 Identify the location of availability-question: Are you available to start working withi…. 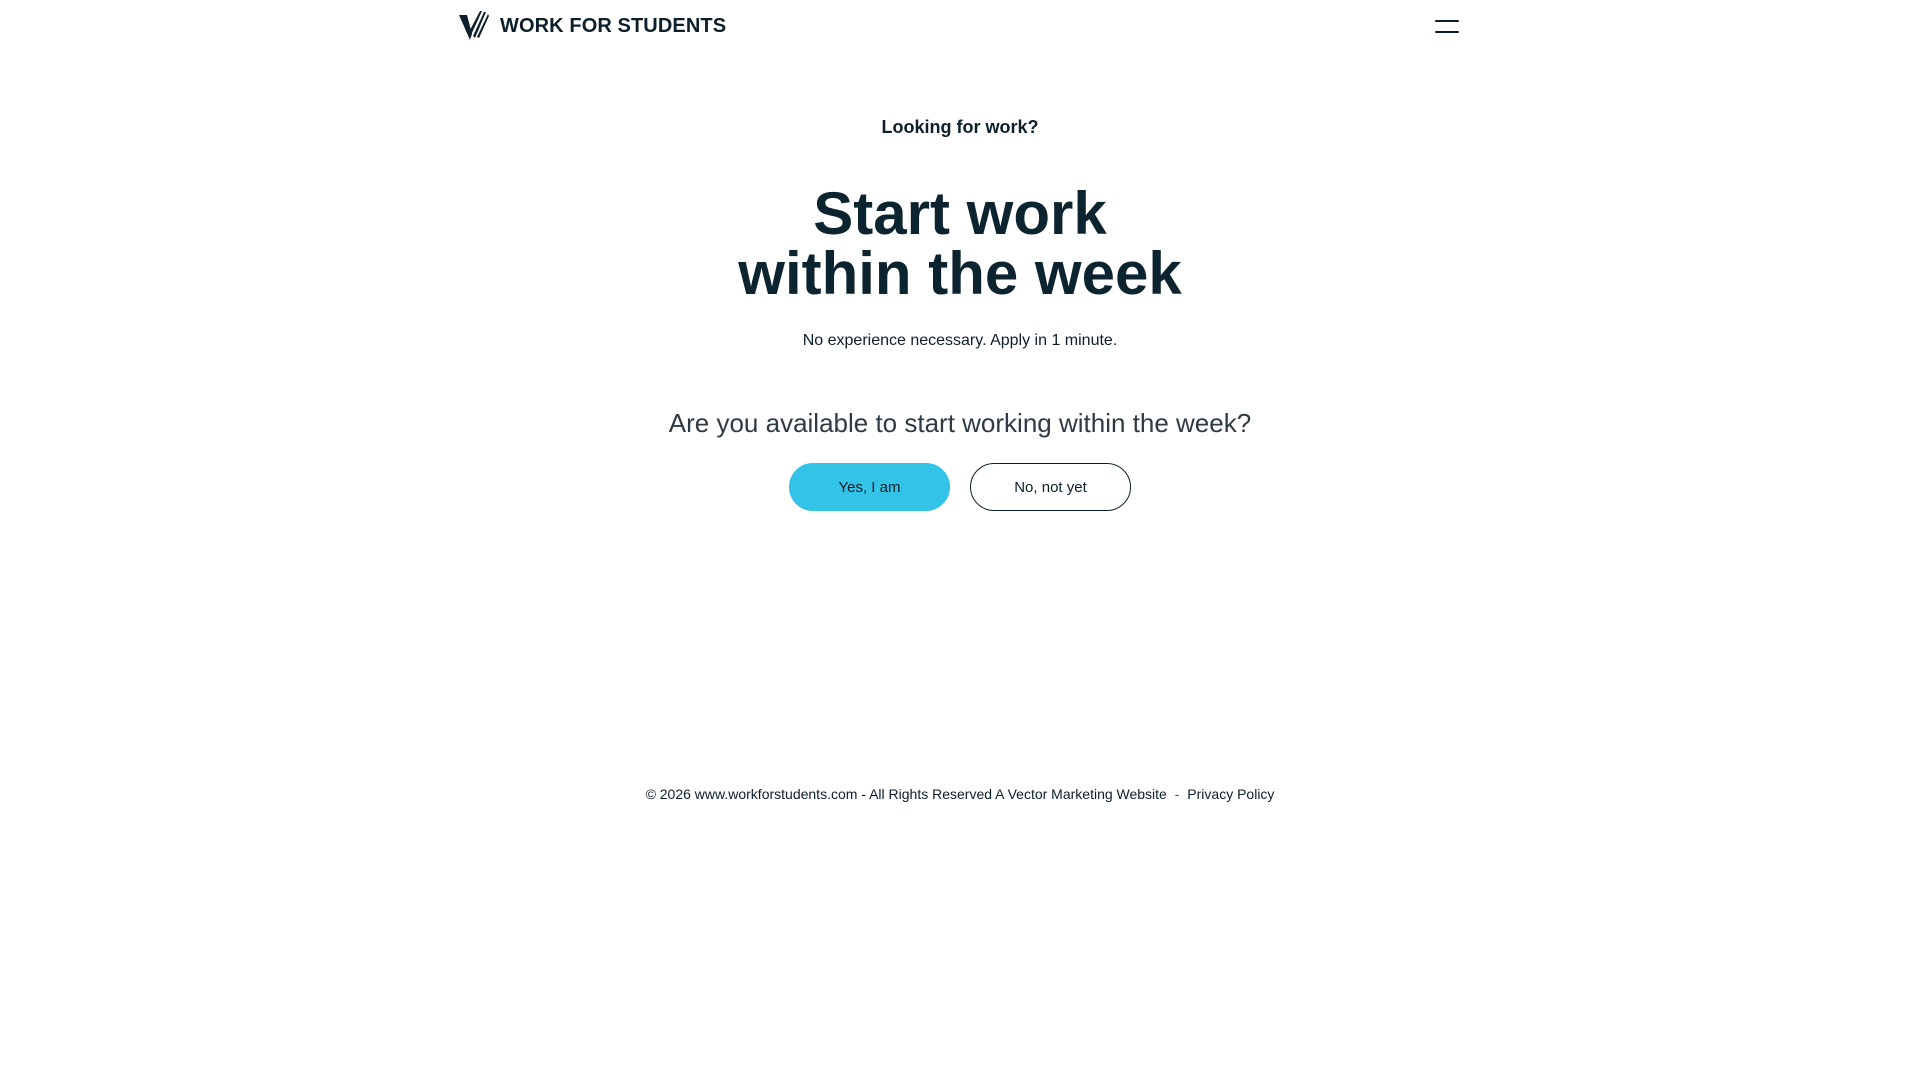
(960, 423).